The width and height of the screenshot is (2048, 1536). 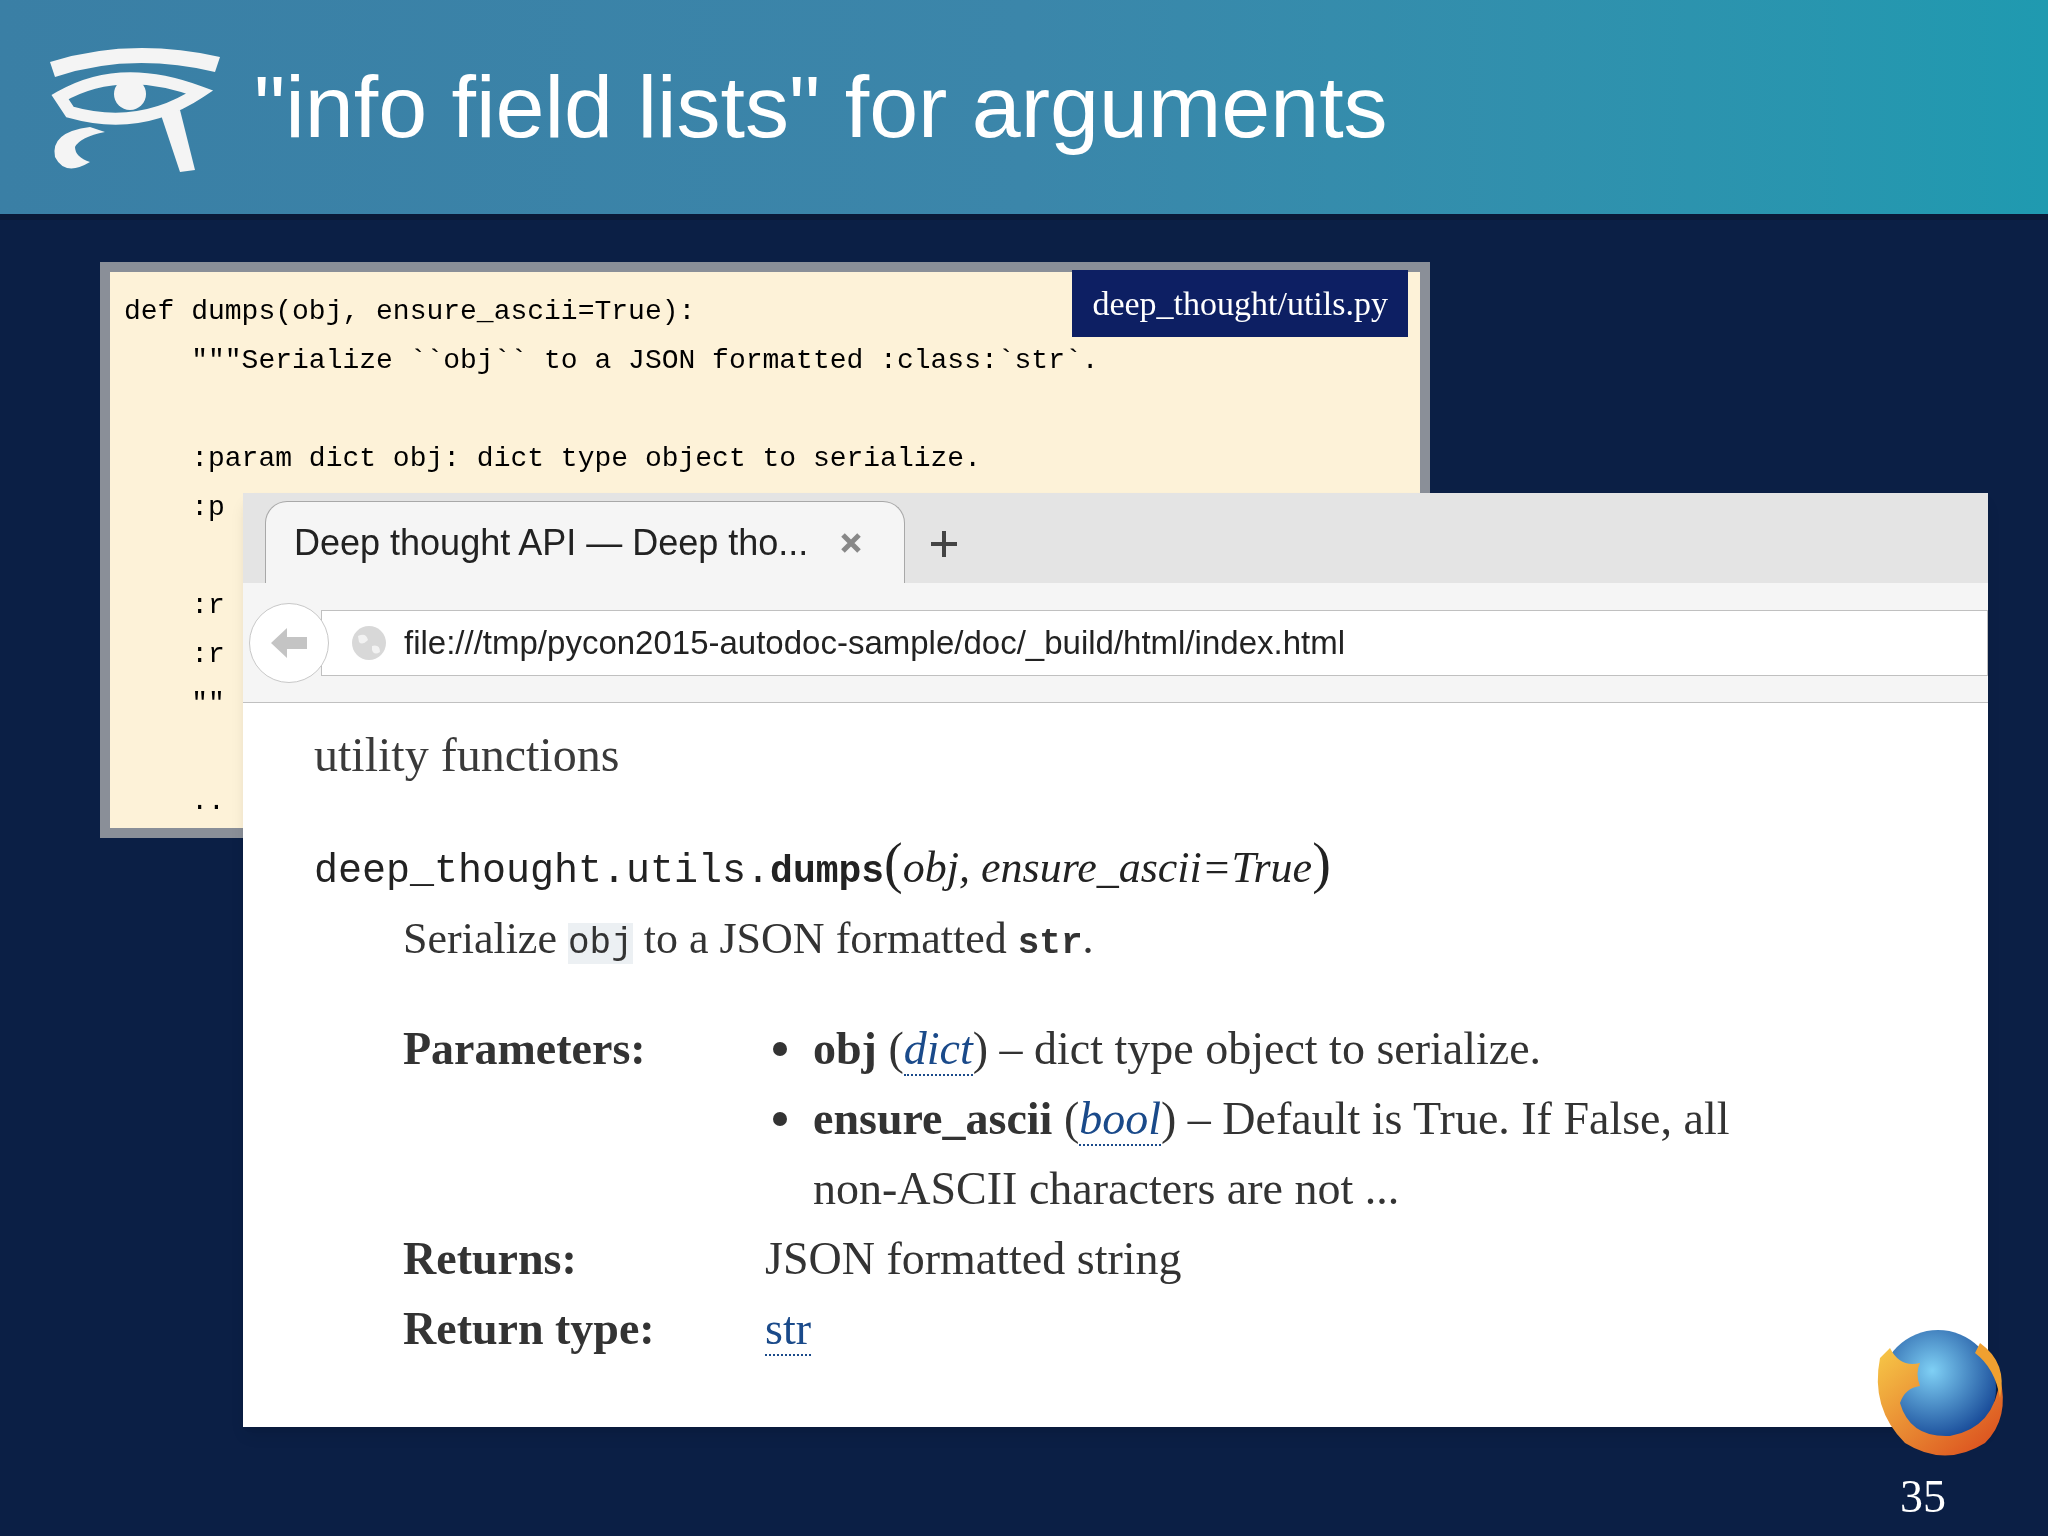 I want to click on parameter-description: obj (dict) – dict type object to serialize., so click(x=1178, y=1050).